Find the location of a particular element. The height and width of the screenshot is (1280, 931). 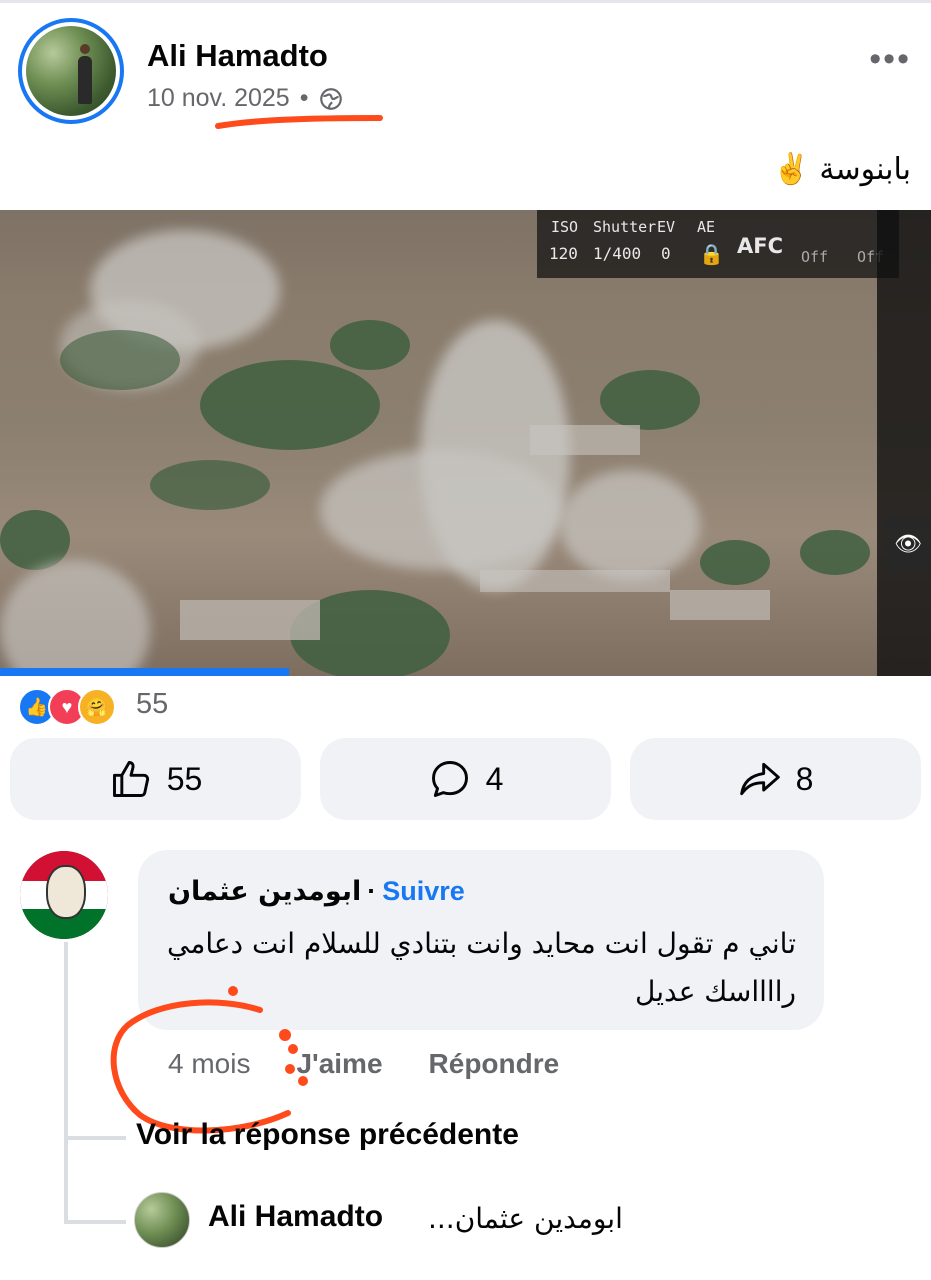

thread-line is located at coordinates (66, 1083).